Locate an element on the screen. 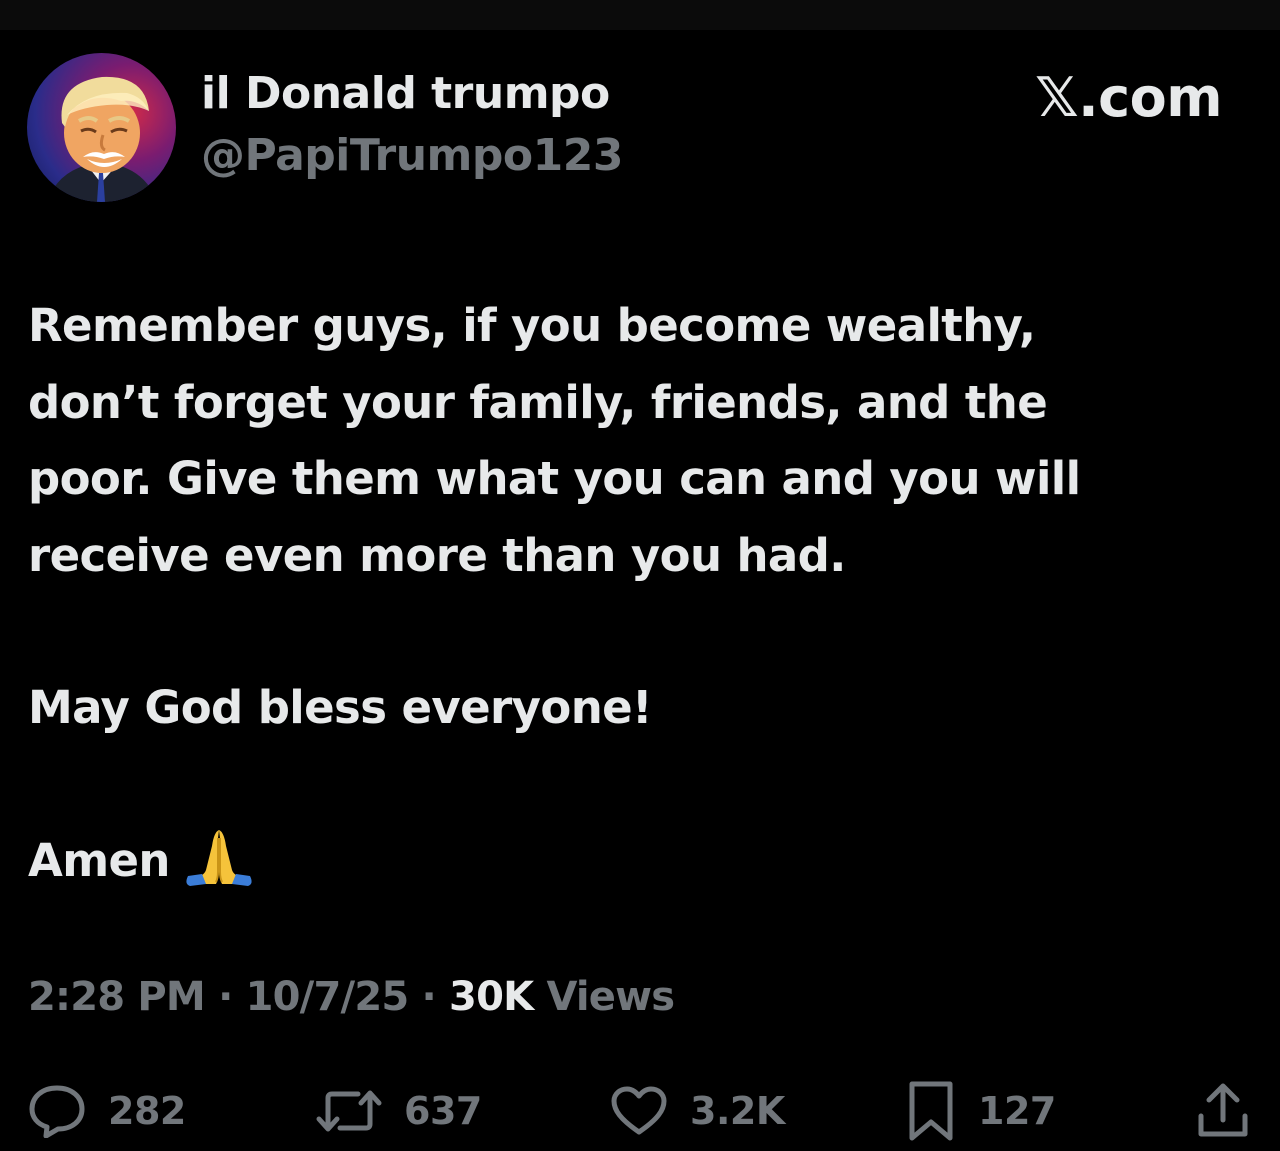 Image resolution: width=1280 pixels, height=1151 pixels. share-button is located at coordinates (1223, 1111).